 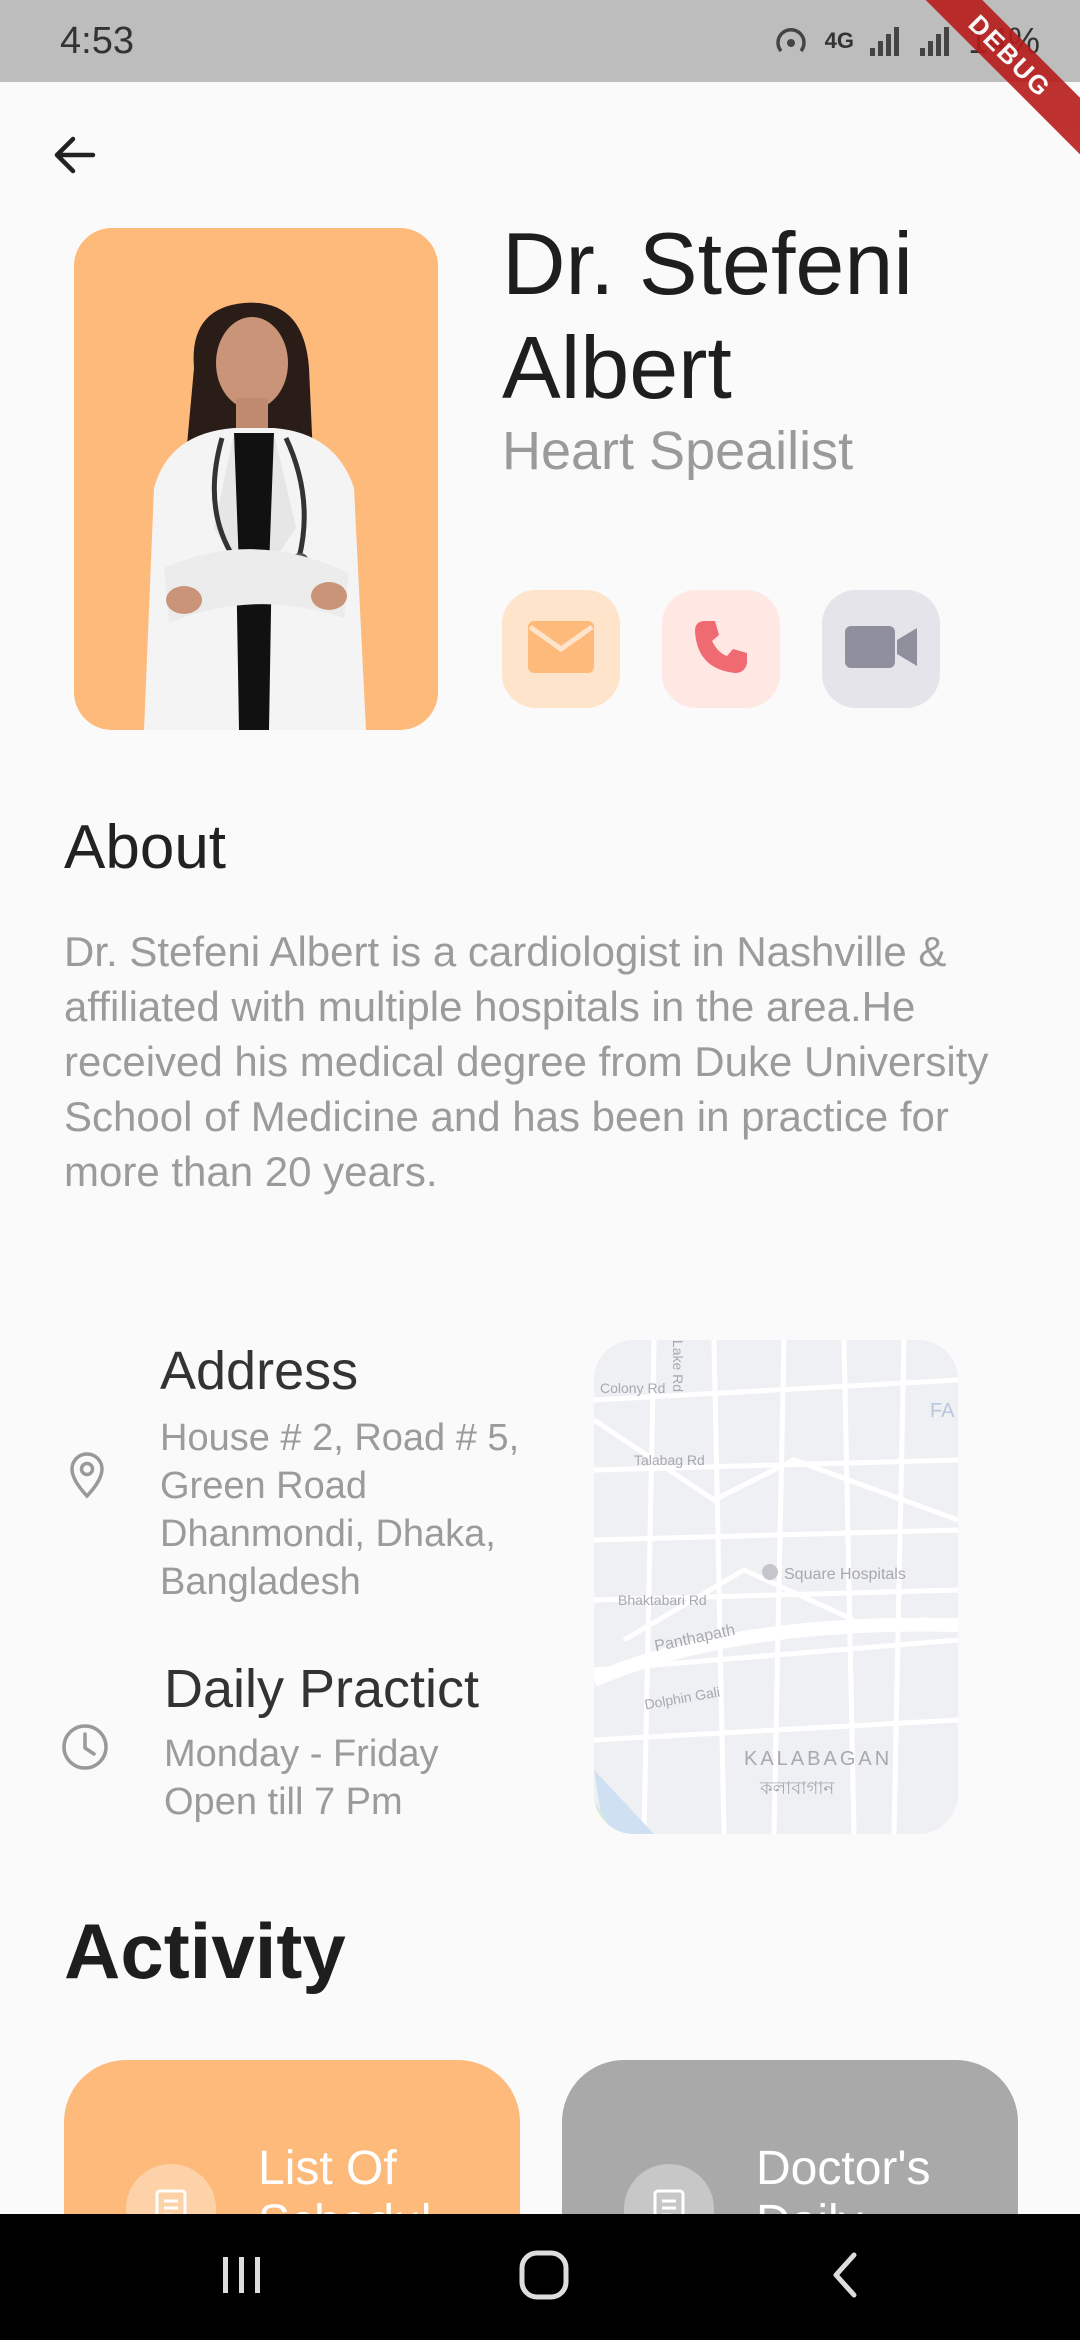 What do you see at coordinates (260, 1582) in the screenshot?
I see `address-line-4: Bangladesh` at bounding box center [260, 1582].